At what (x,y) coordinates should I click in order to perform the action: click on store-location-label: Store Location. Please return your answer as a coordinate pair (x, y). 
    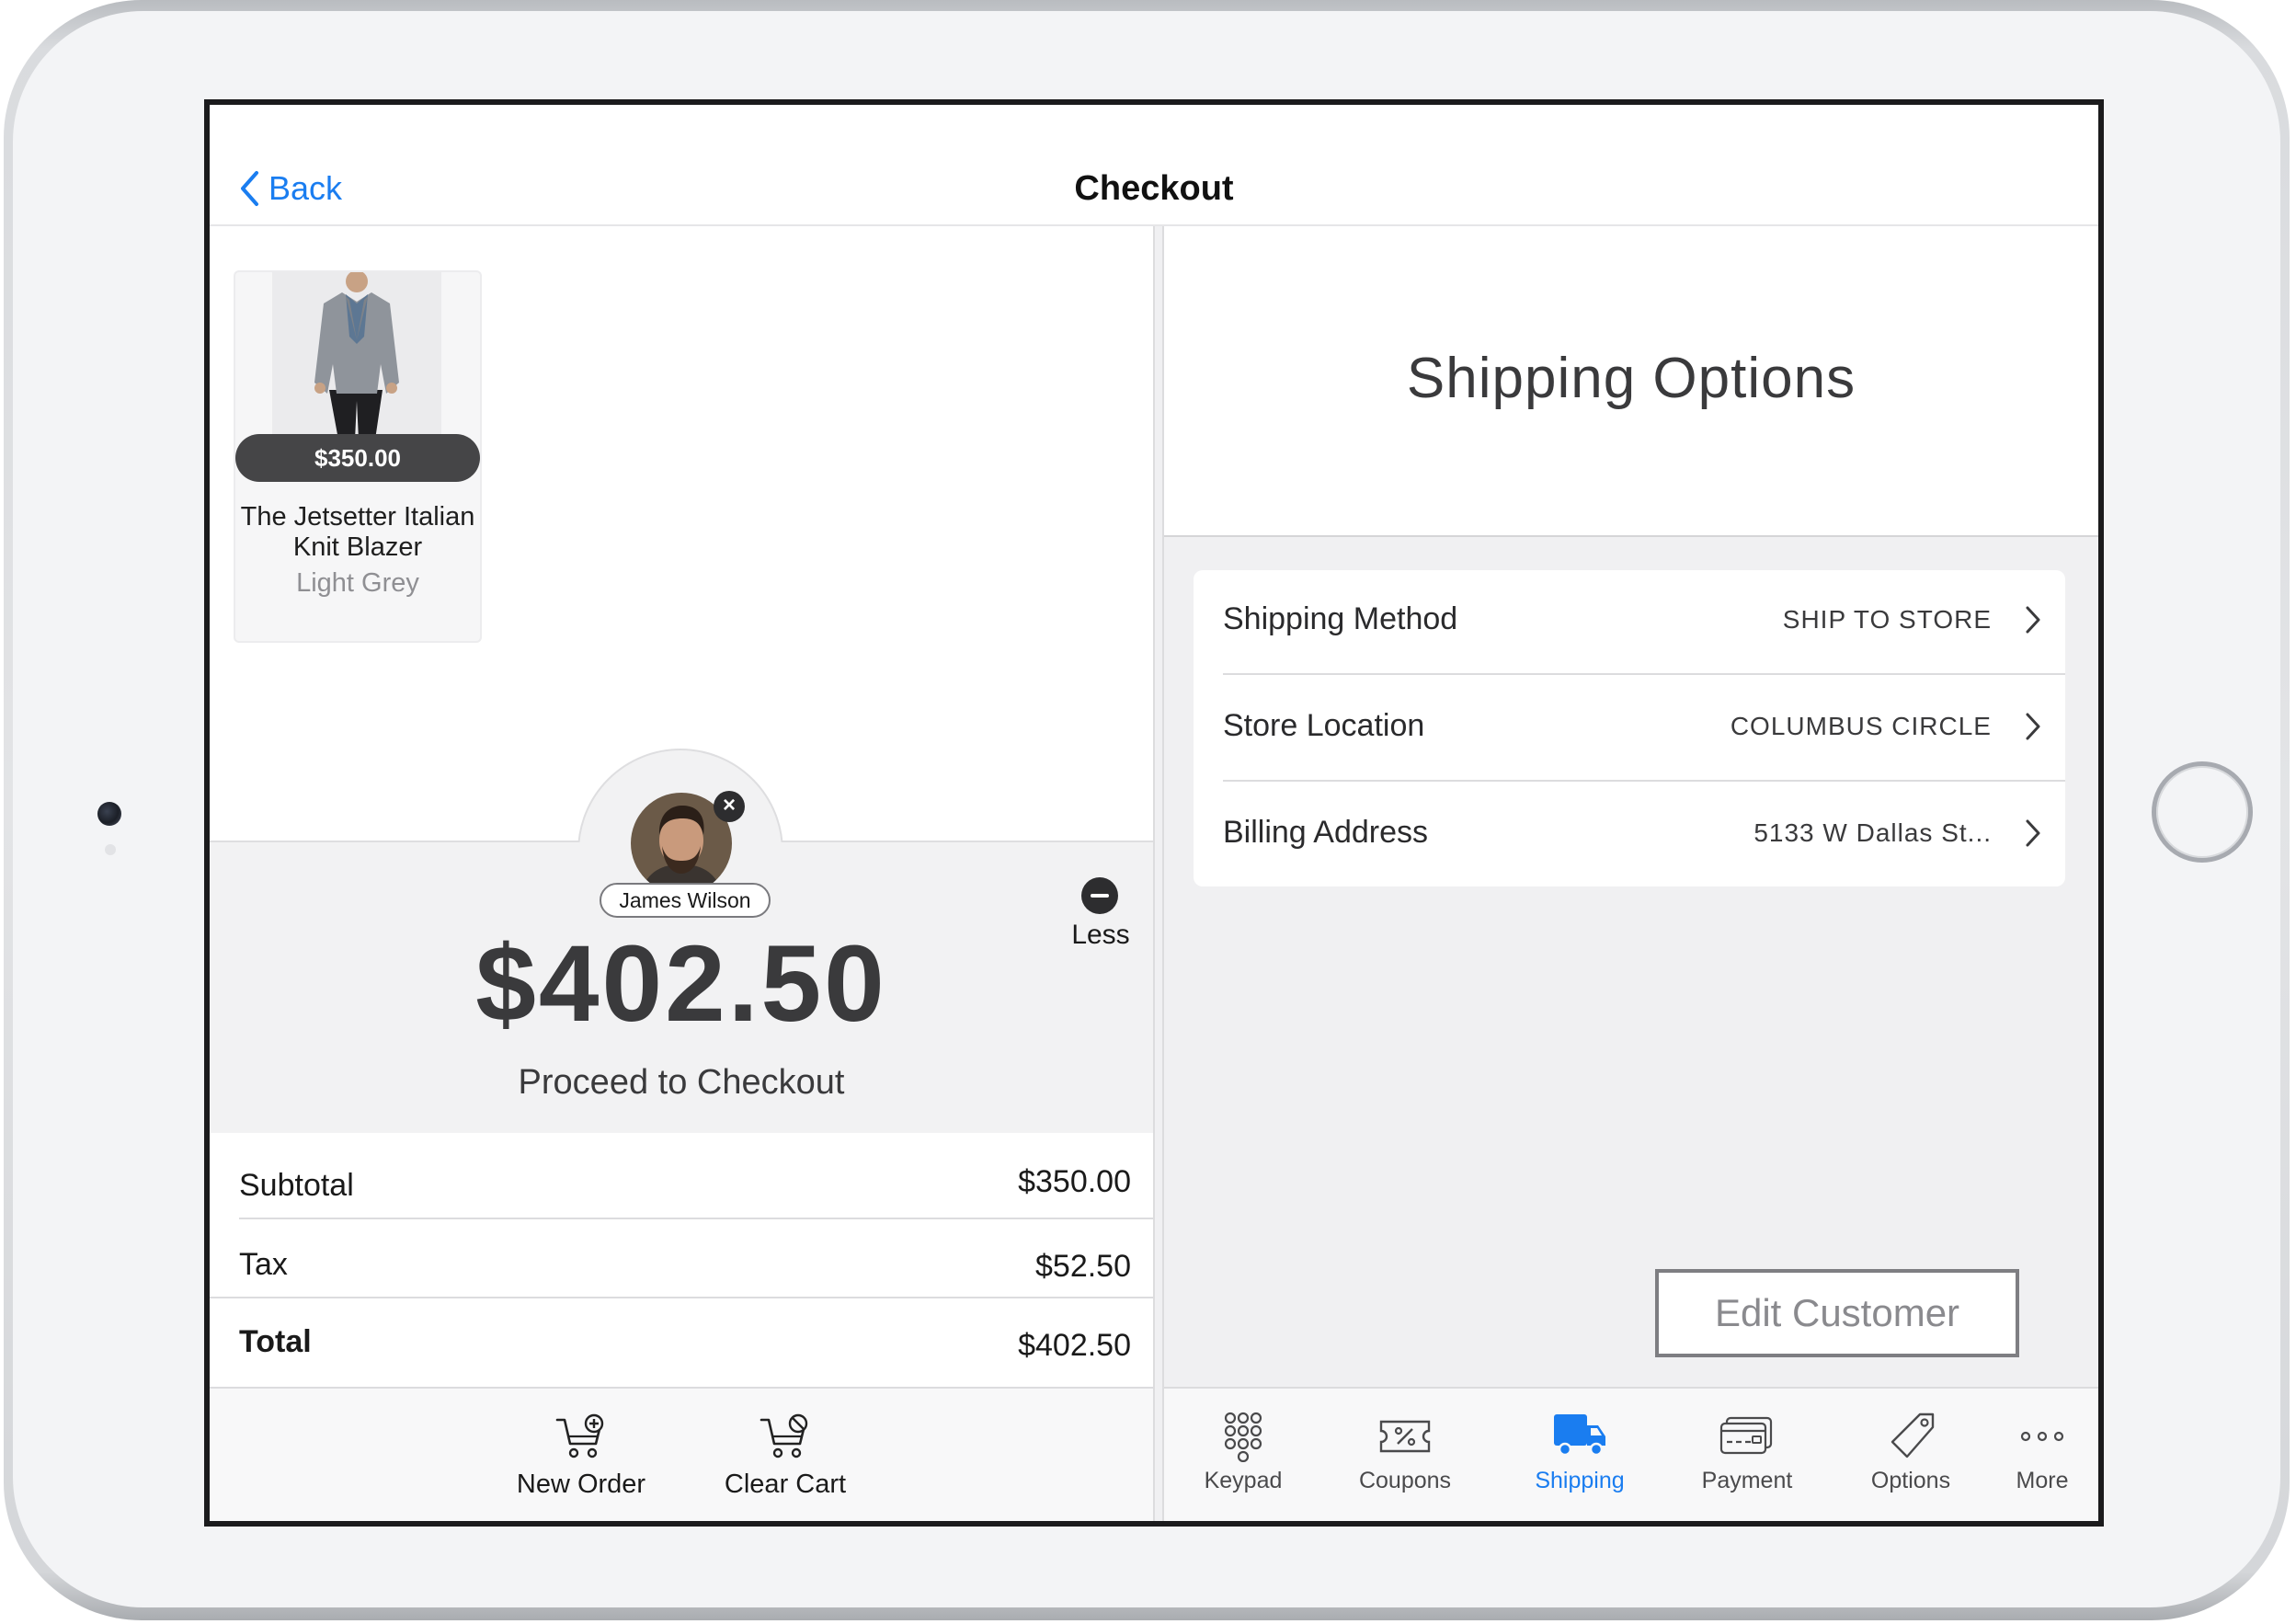
    Looking at the image, I should click on (1324, 726).